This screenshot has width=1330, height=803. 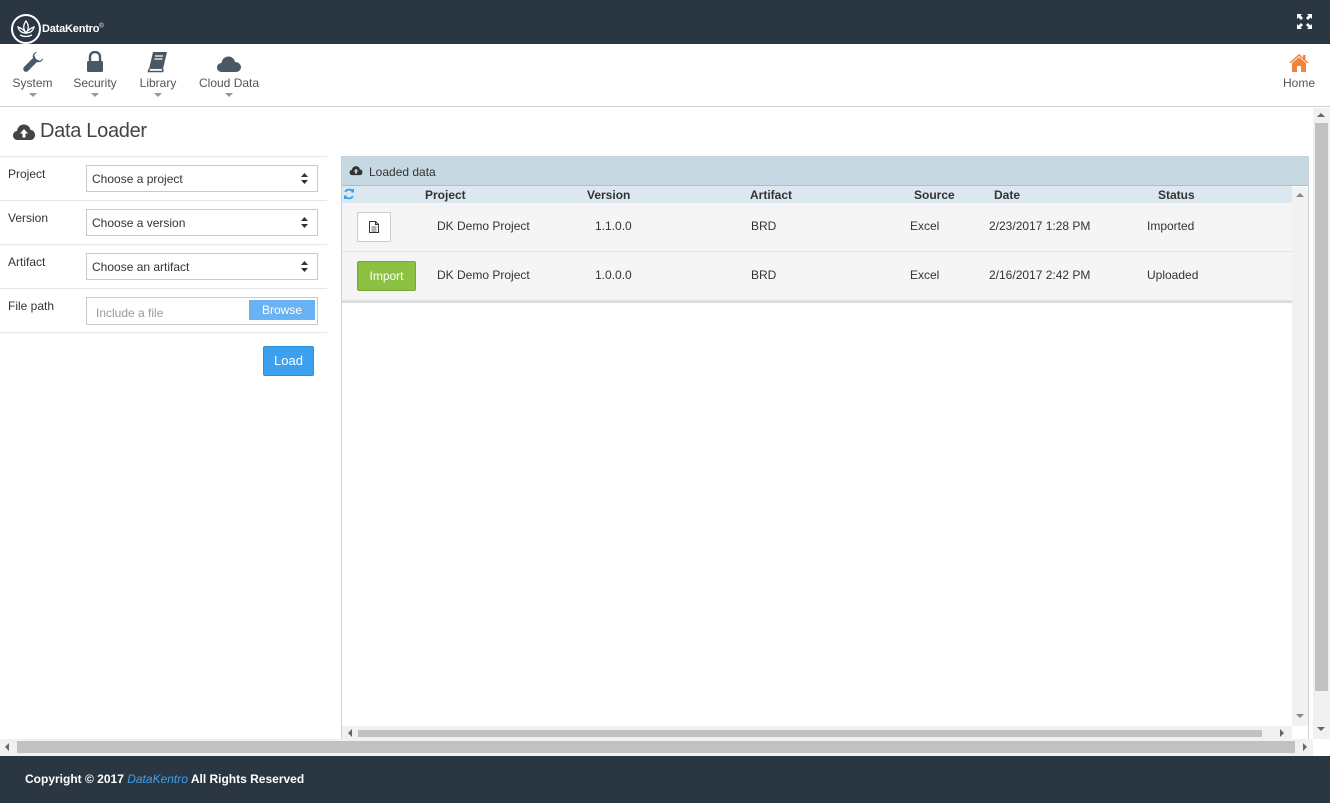 What do you see at coordinates (130, 313) in the screenshot?
I see `file-input-placeholder: Include a file` at bounding box center [130, 313].